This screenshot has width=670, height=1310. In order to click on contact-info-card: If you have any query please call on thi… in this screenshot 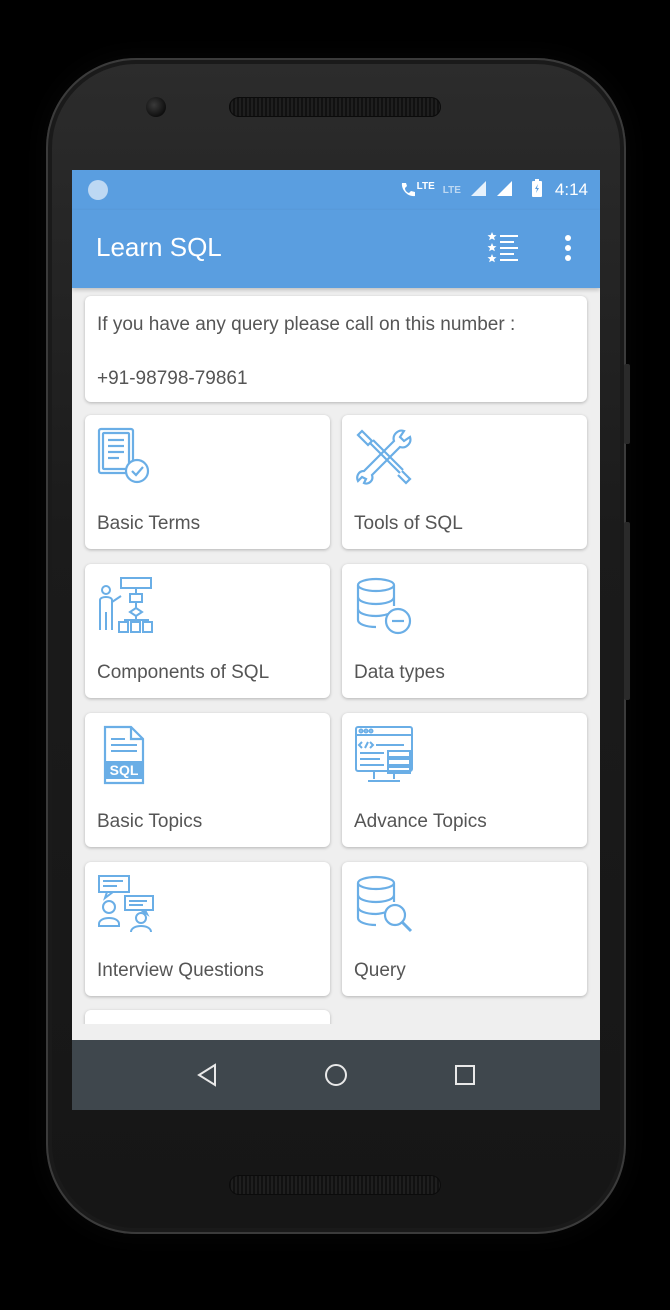, I will do `click(336, 349)`.